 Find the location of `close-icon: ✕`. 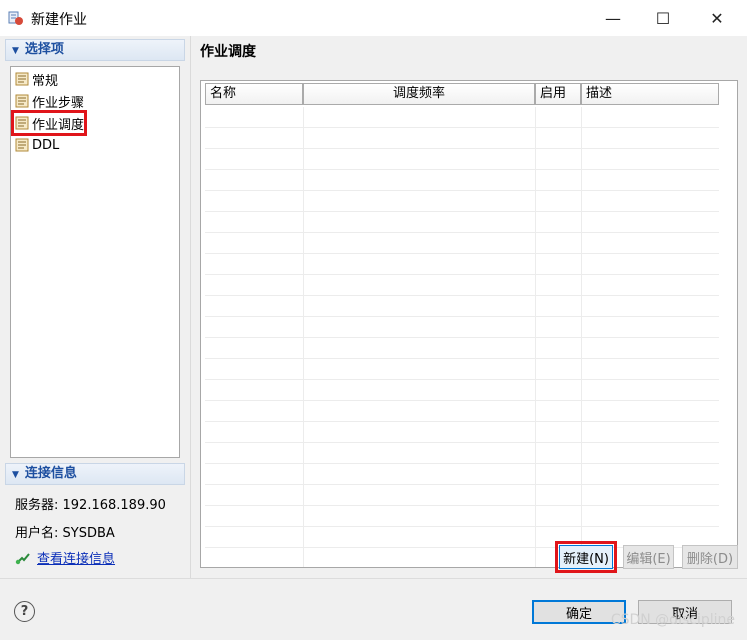

close-icon: ✕ is located at coordinates (717, 18).